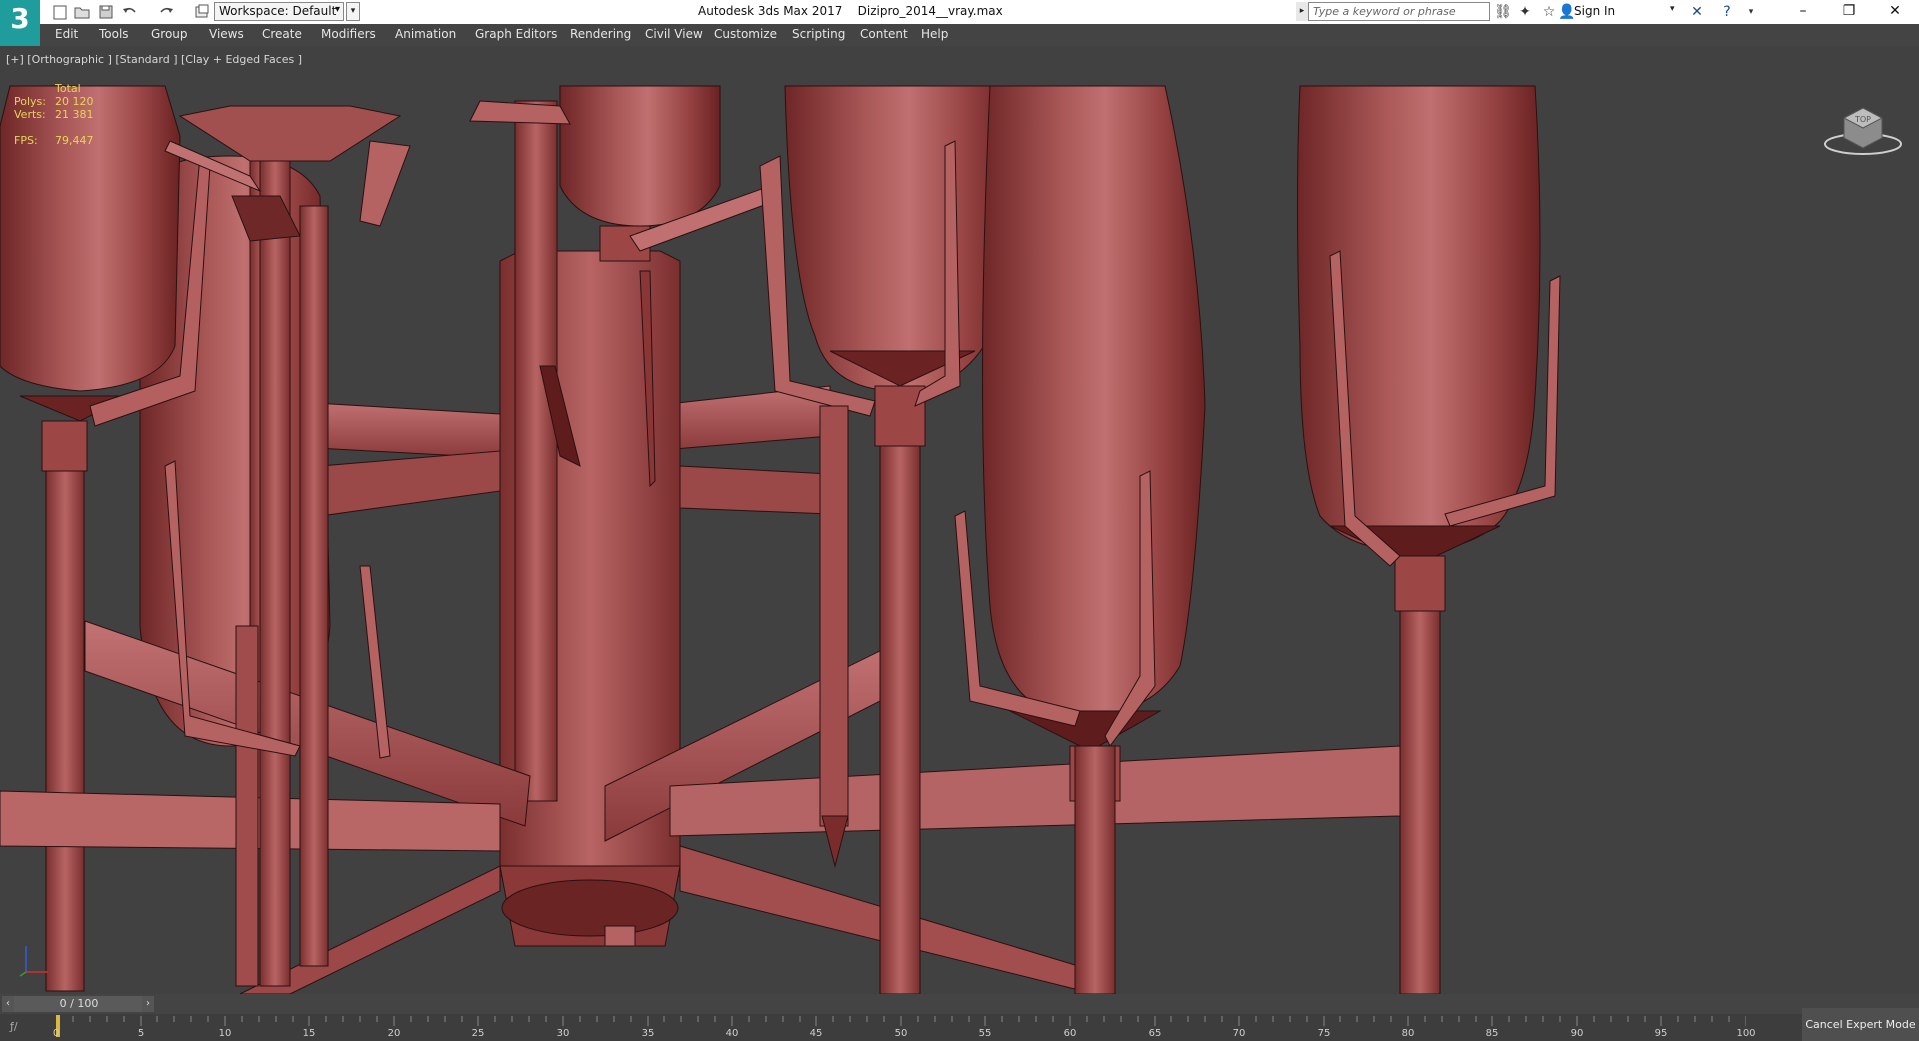 The height and width of the screenshot is (1041, 1919). What do you see at coordinates (478, 1033) in the screenshot?
I see `timeline-tick-label: 25` at bounding box center [478, 1033].